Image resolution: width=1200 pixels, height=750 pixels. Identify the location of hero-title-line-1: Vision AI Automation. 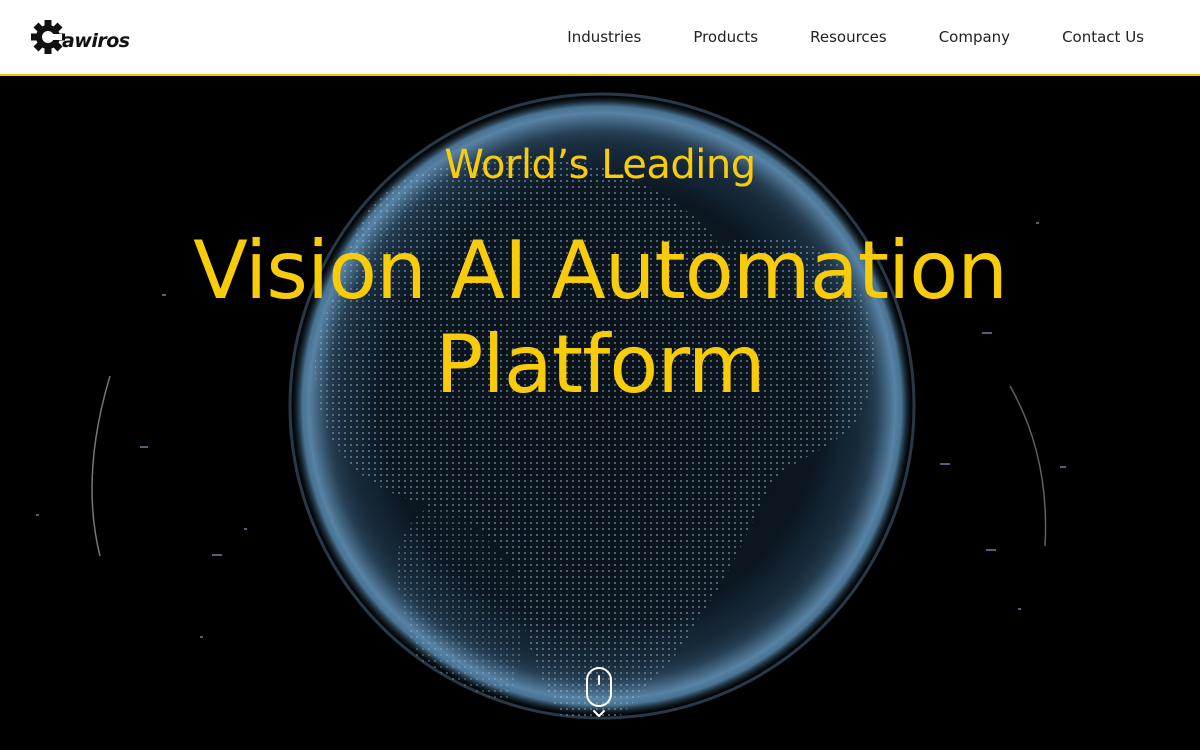
(600, 270).